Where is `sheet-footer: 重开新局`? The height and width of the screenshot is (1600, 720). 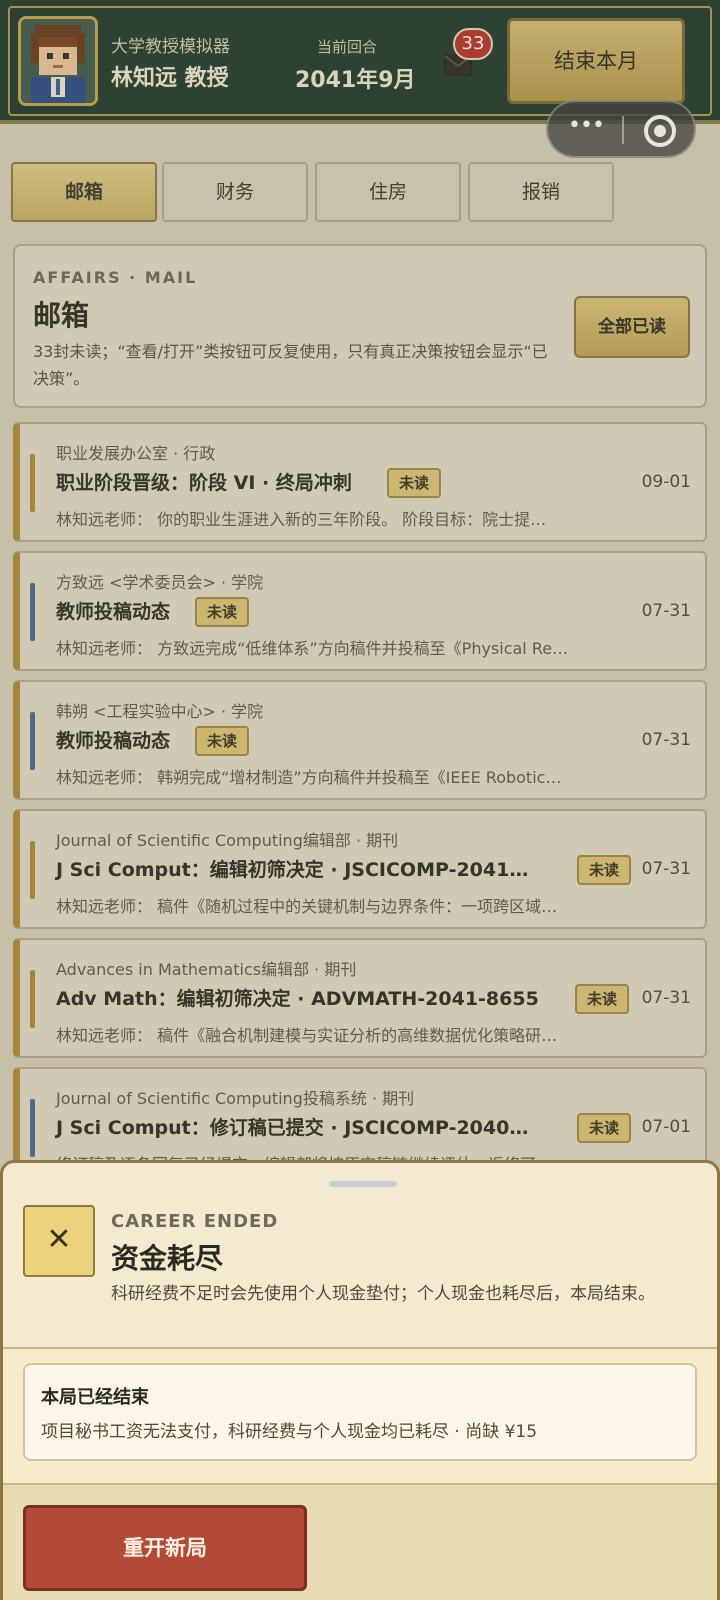 sheet-footer: 重开新局 is located at coordinates (360, 1542).